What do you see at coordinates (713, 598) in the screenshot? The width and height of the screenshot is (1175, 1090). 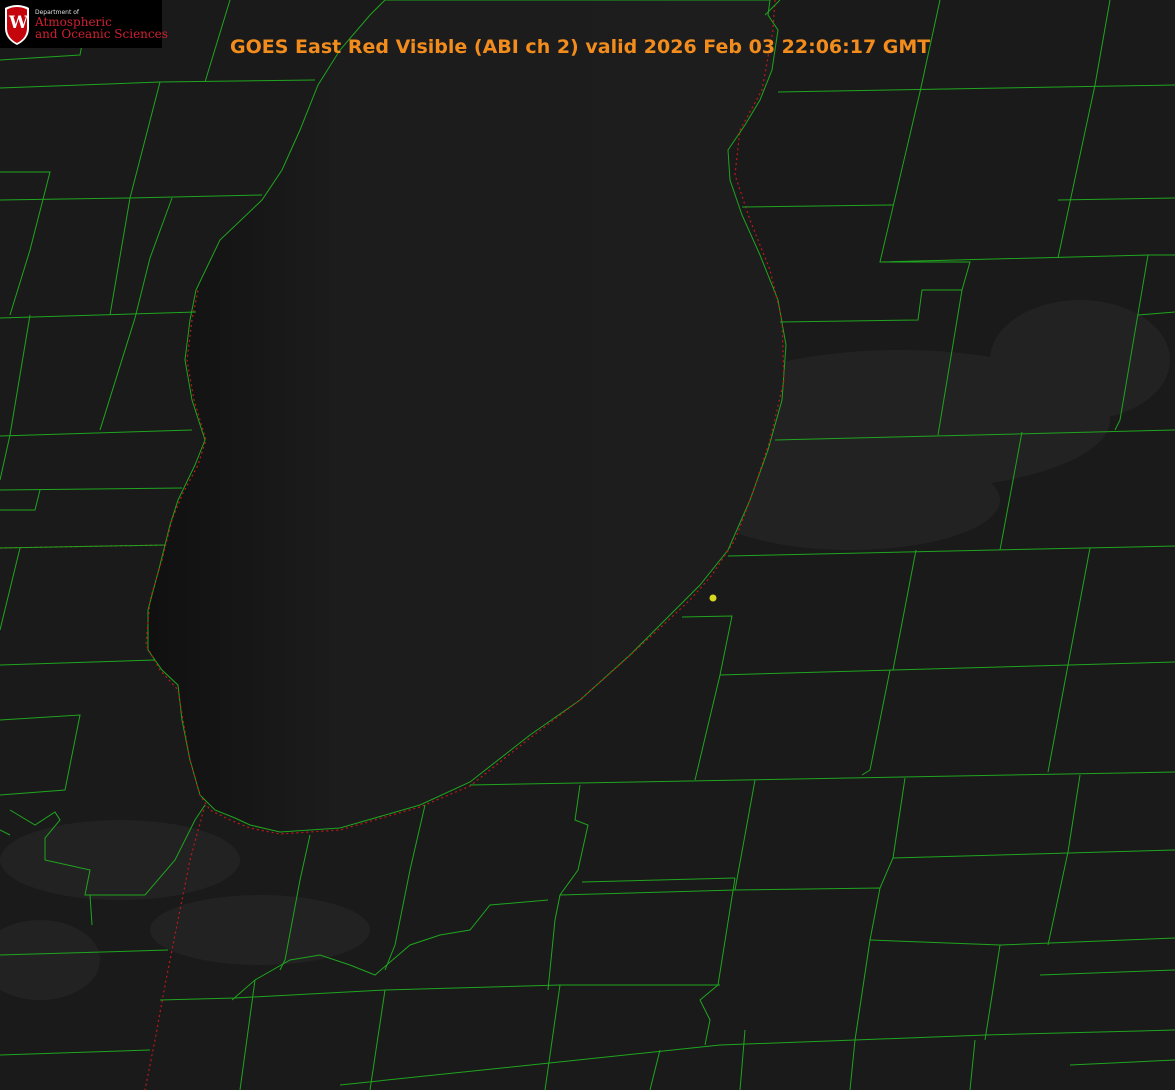 I see `station-marker` at bounding box center [713, 598].